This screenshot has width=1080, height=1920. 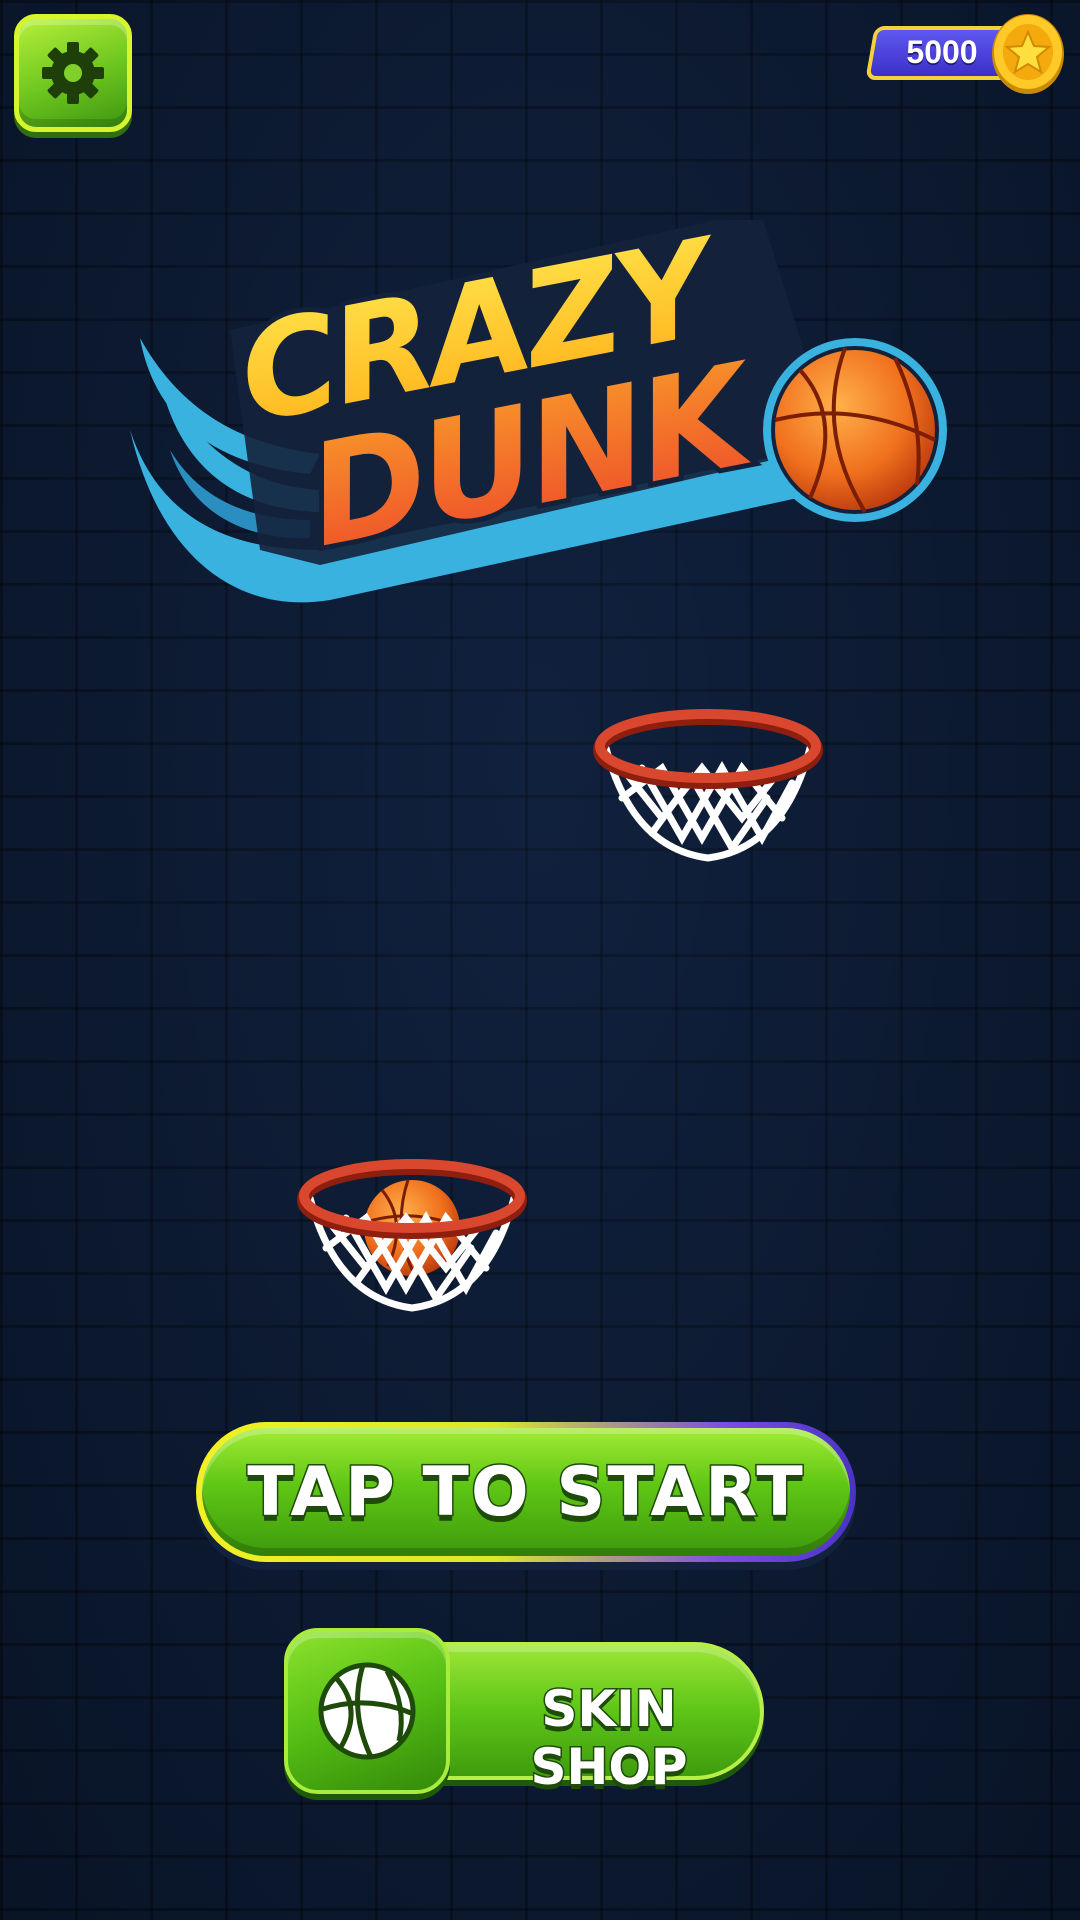 I want to click on star-coin-icon, so click(x=1028, y=54).